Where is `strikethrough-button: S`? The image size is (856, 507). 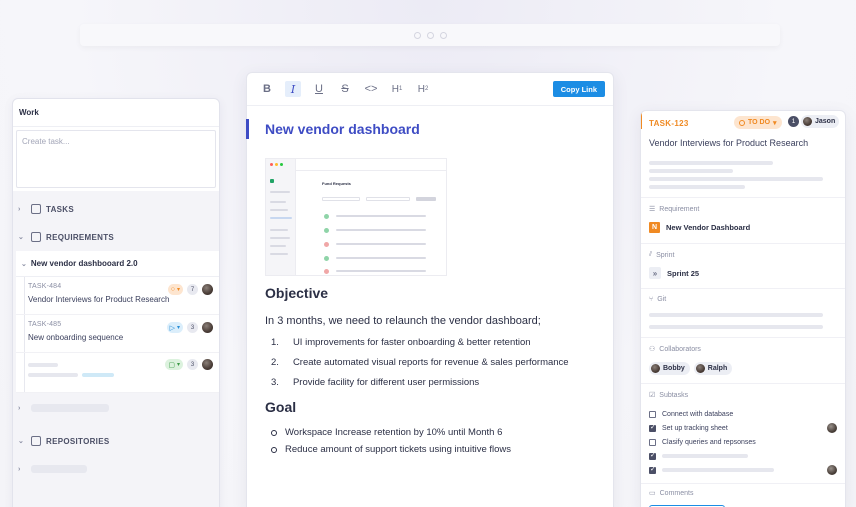 strikethrough-button: S is located at coordinates (345, 89).